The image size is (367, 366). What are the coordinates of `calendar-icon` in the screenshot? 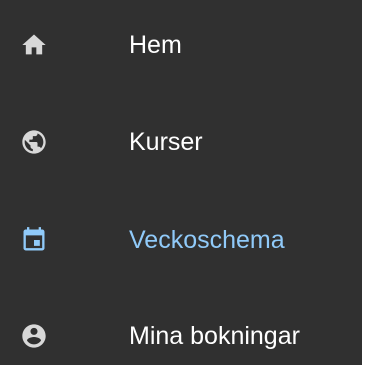 It's located at (34, 240).